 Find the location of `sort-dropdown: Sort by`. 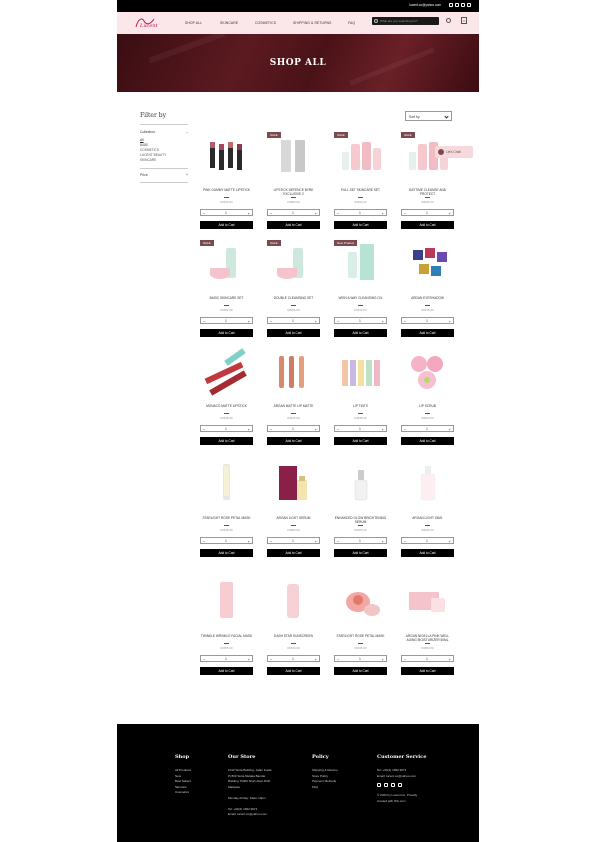

sort-dropdown: Sort by is located at coordinates (428, 116).